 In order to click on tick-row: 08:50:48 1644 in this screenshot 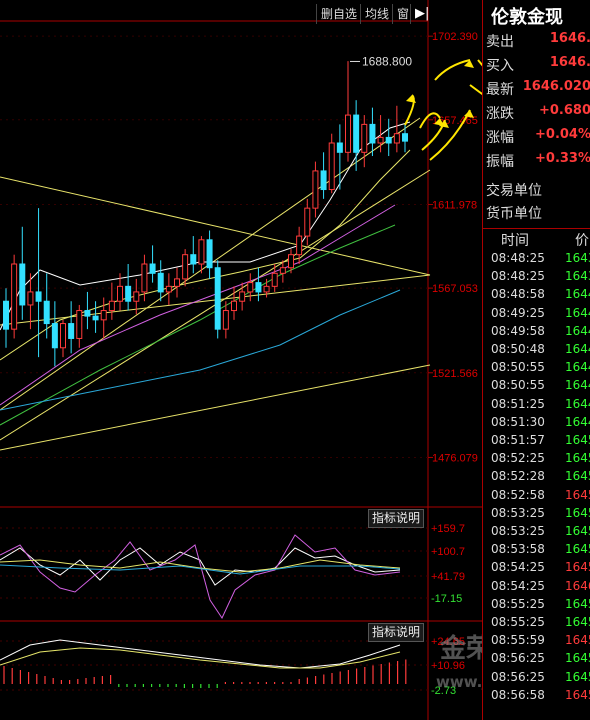, I will do `click(536, 351)`.